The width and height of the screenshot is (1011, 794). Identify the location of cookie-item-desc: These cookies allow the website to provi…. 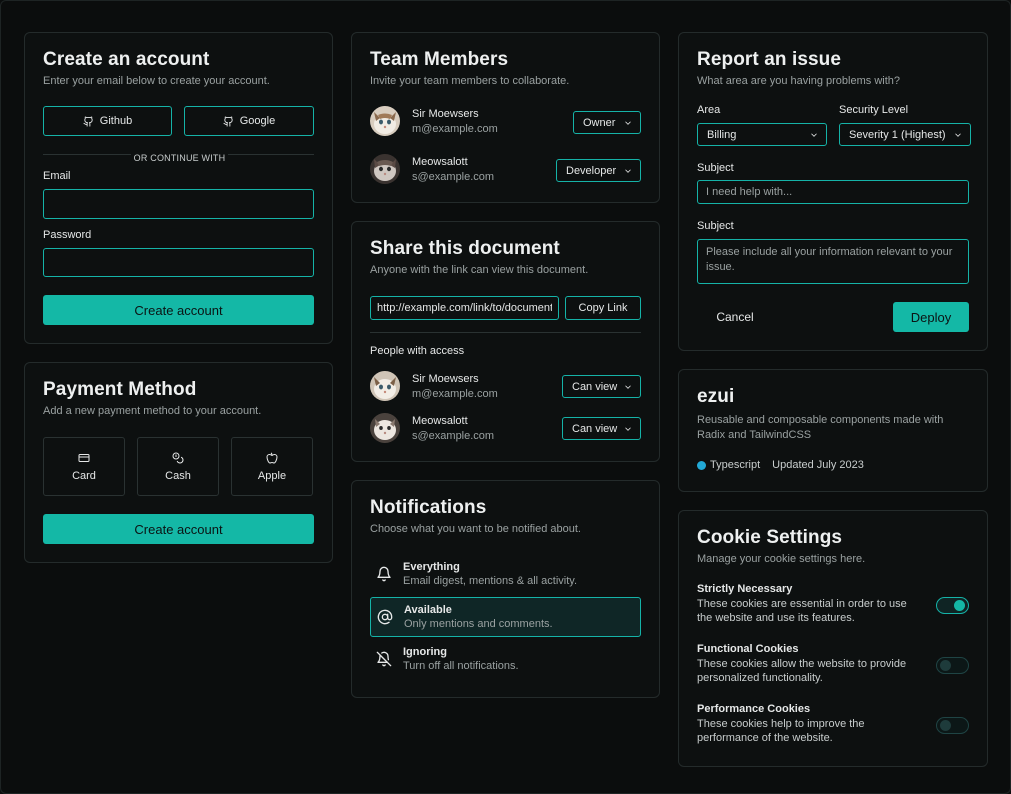
(802, 671).